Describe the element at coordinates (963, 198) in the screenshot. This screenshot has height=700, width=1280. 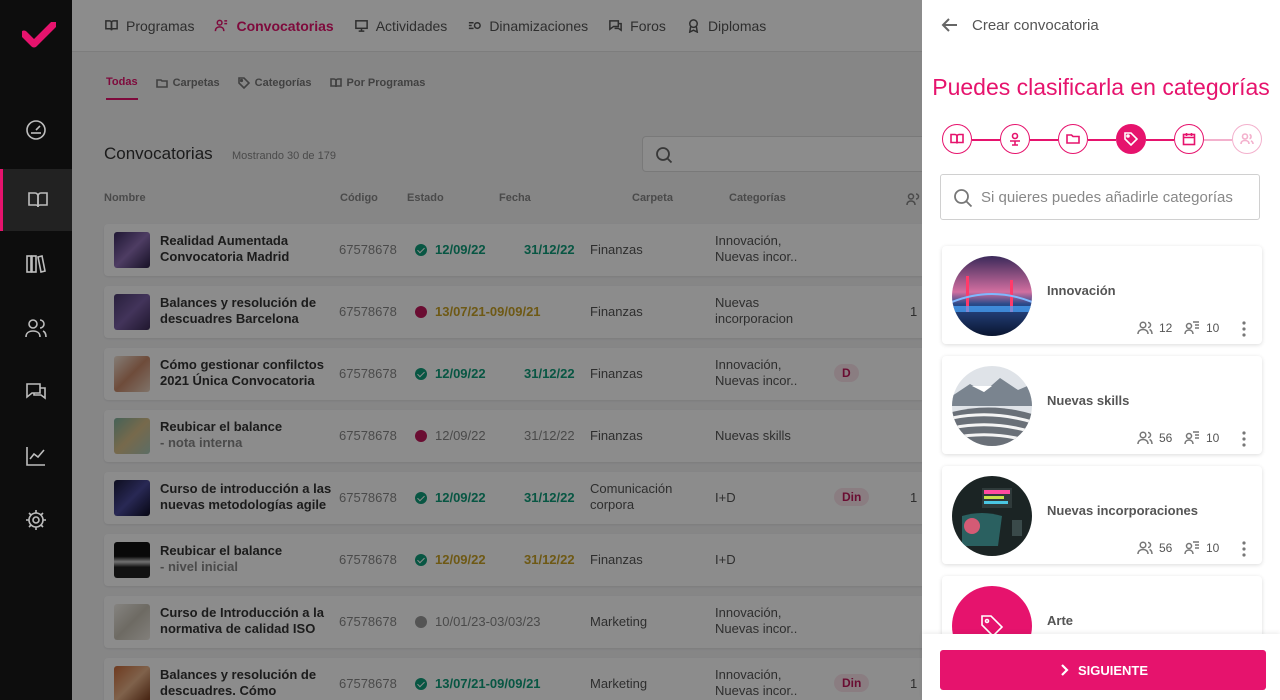
I see `search-icon` at that location.